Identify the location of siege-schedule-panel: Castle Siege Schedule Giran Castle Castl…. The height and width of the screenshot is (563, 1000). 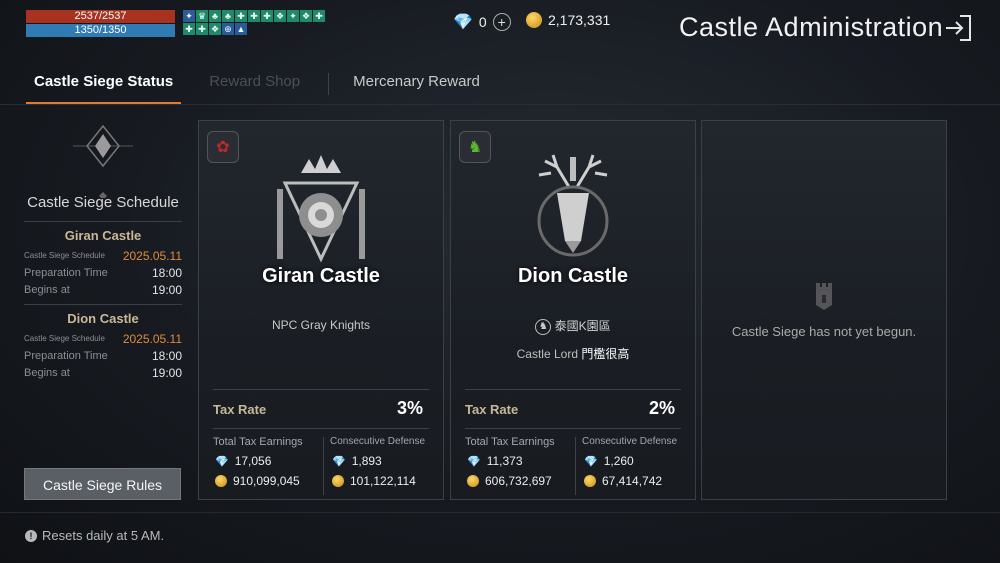
(103, 249).